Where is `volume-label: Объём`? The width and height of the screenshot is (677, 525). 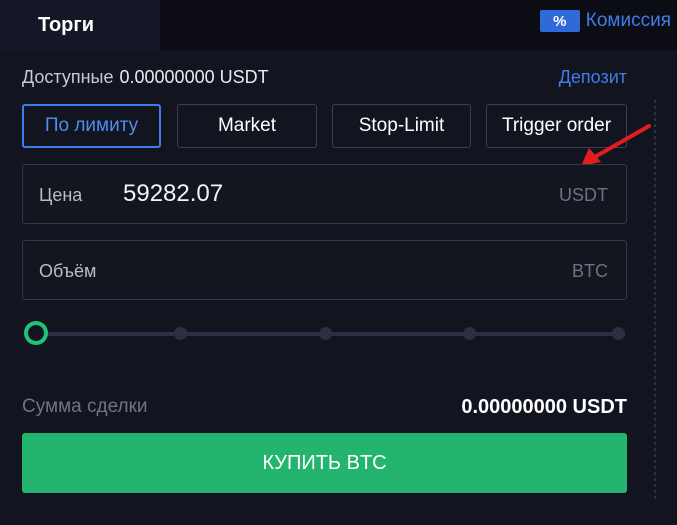 volume-label: Объём is located at coordinates (68, 271).